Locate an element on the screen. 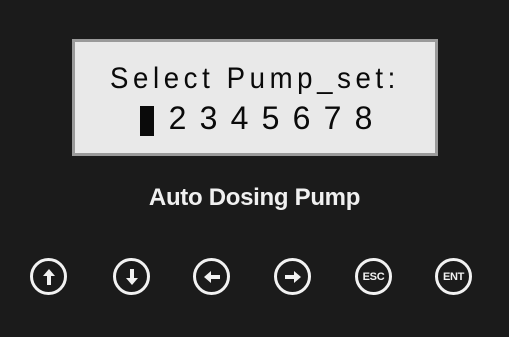 Image resolution: width=509 pixels, height=337 pixels. ent-button-label: ENT is located at coordinates (453, 276).